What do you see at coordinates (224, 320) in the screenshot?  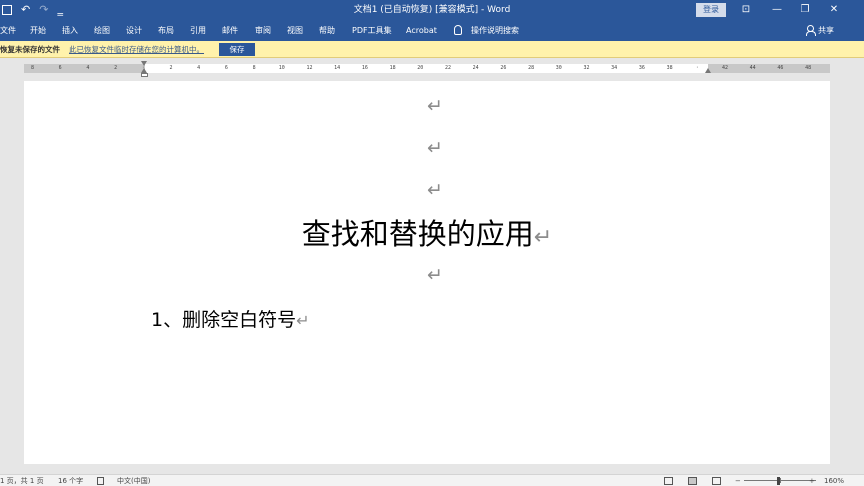 I see `list-item-text: 1、删除空白符号` at bounding box center [224, 320].